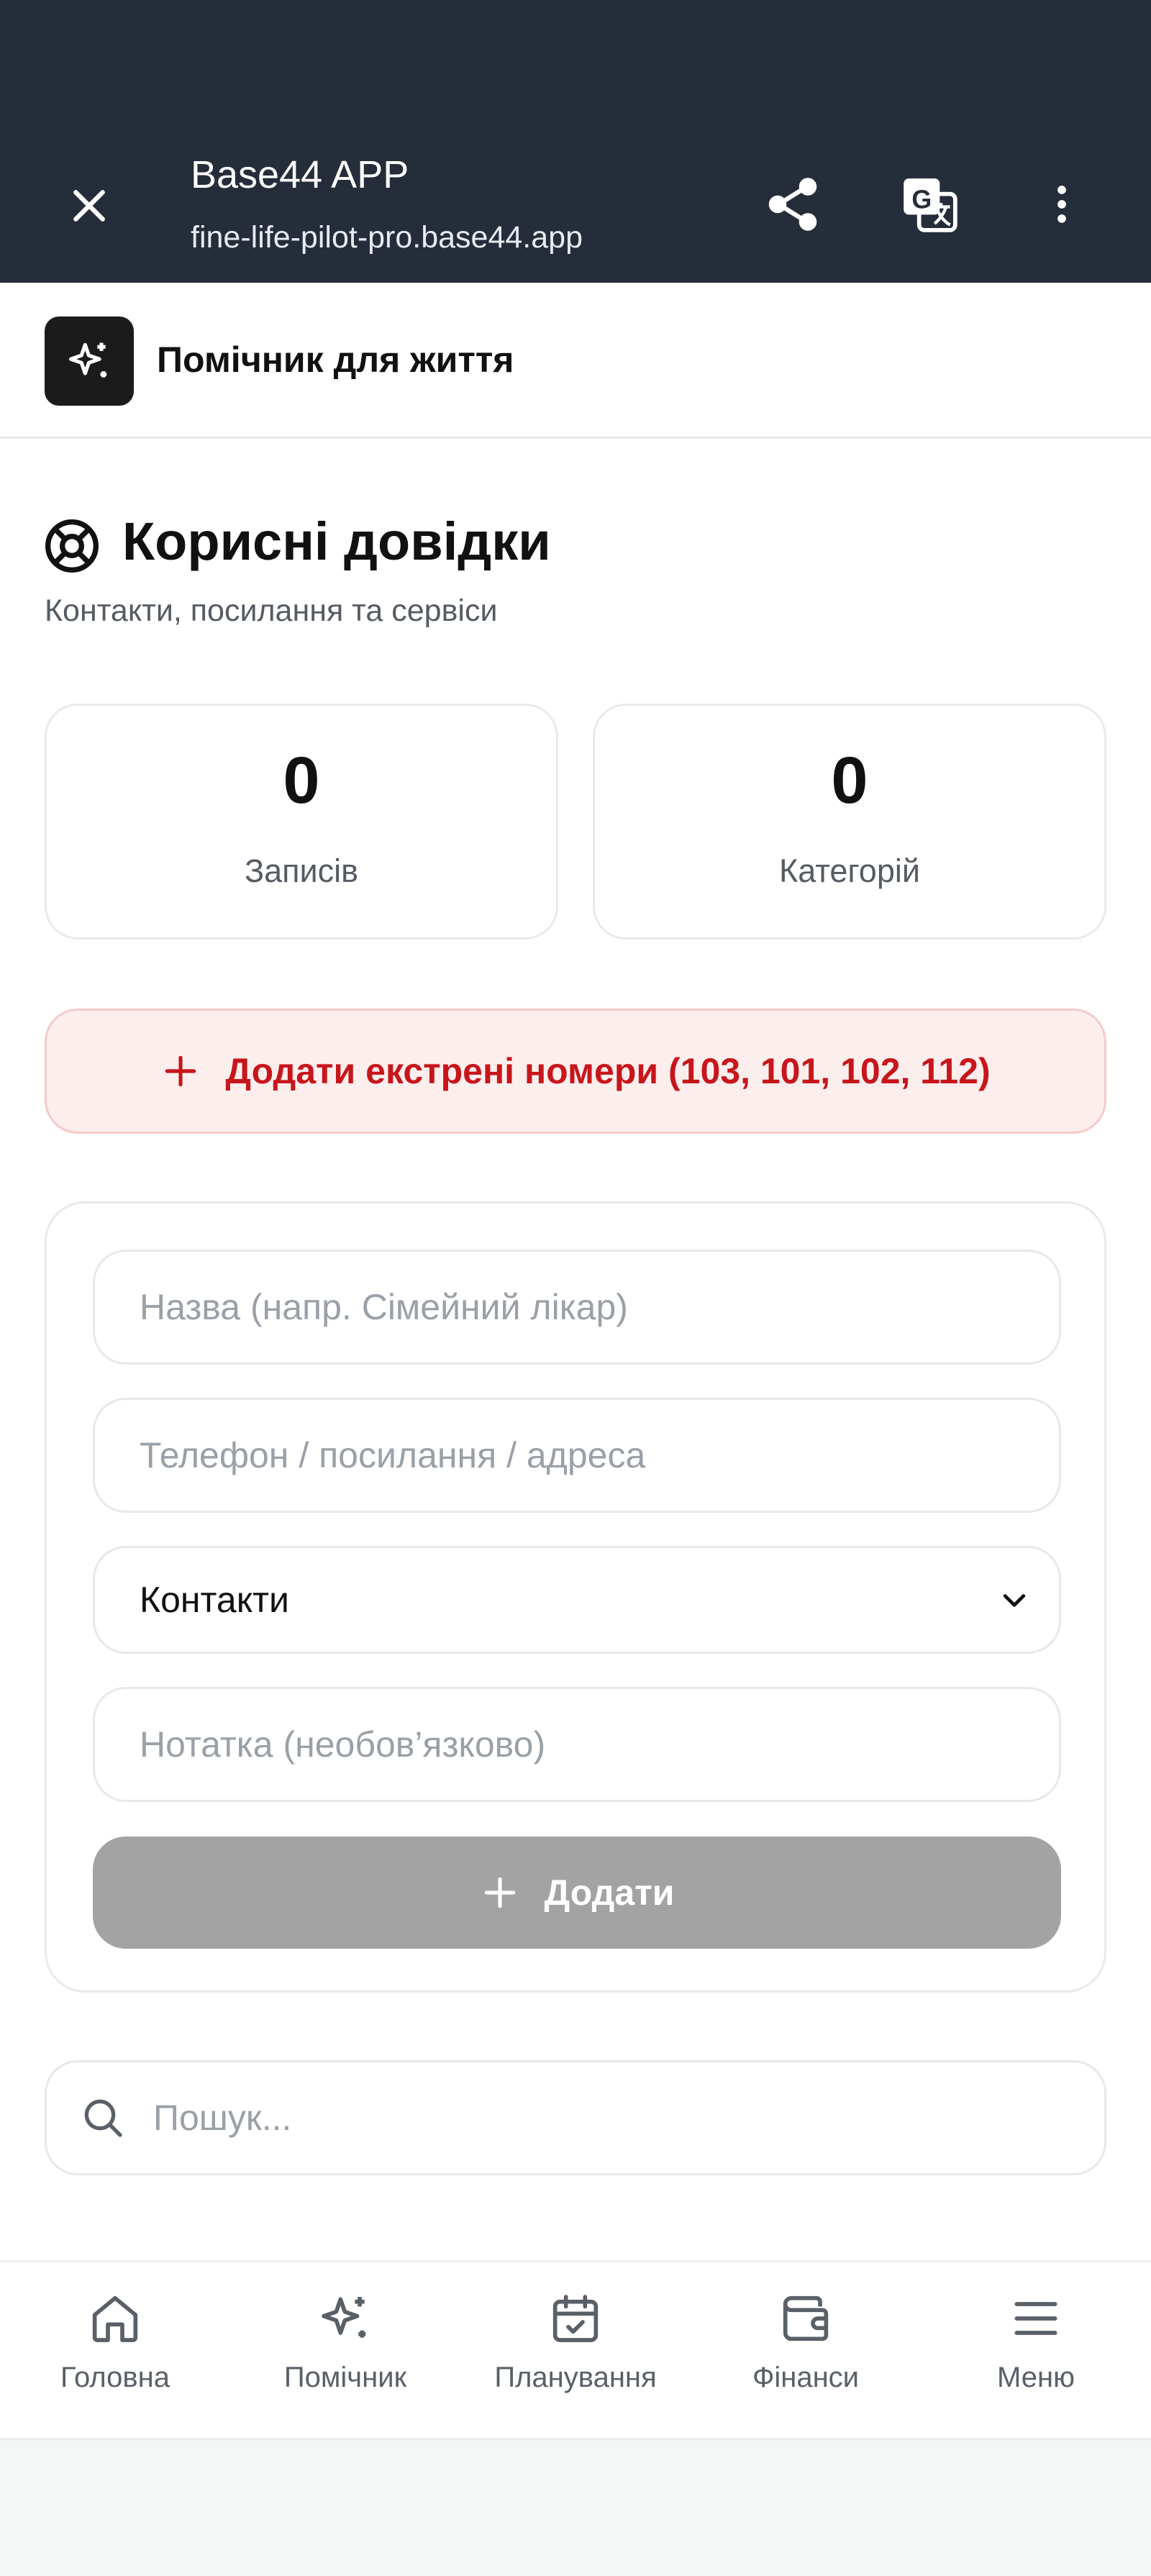 The width and height of the screenshot is (1151, 2576). I want to click on bottom-navigation: Головна Помічник Планування Фінанси Меню, so click(575, 2350).